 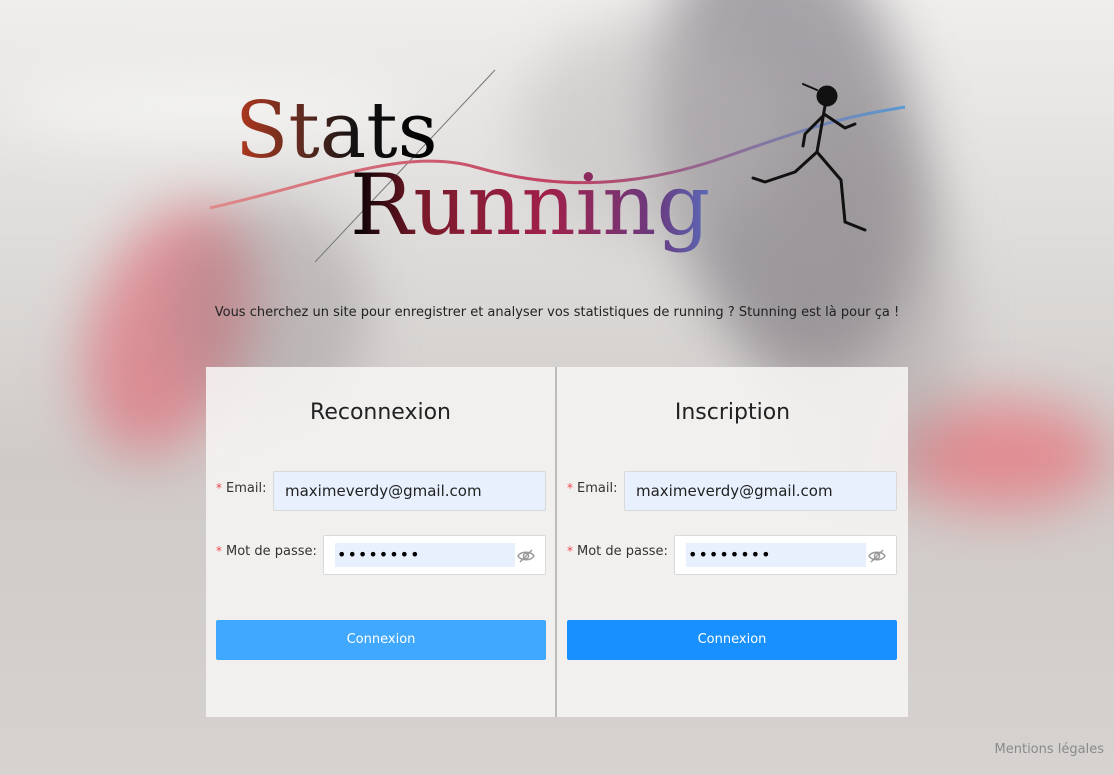 I want to click on login-password-label: * Mot de passe:, so click(x=266, y=551).